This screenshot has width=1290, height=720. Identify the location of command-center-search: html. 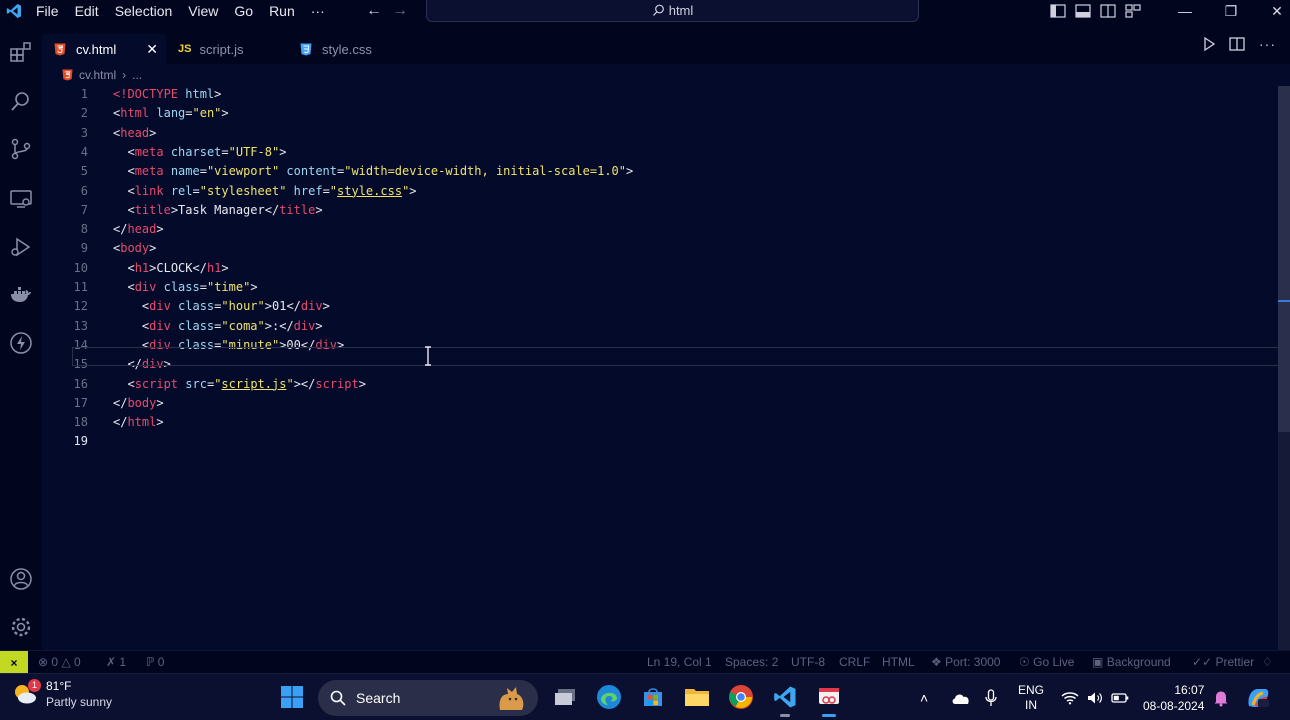
(672, 11).